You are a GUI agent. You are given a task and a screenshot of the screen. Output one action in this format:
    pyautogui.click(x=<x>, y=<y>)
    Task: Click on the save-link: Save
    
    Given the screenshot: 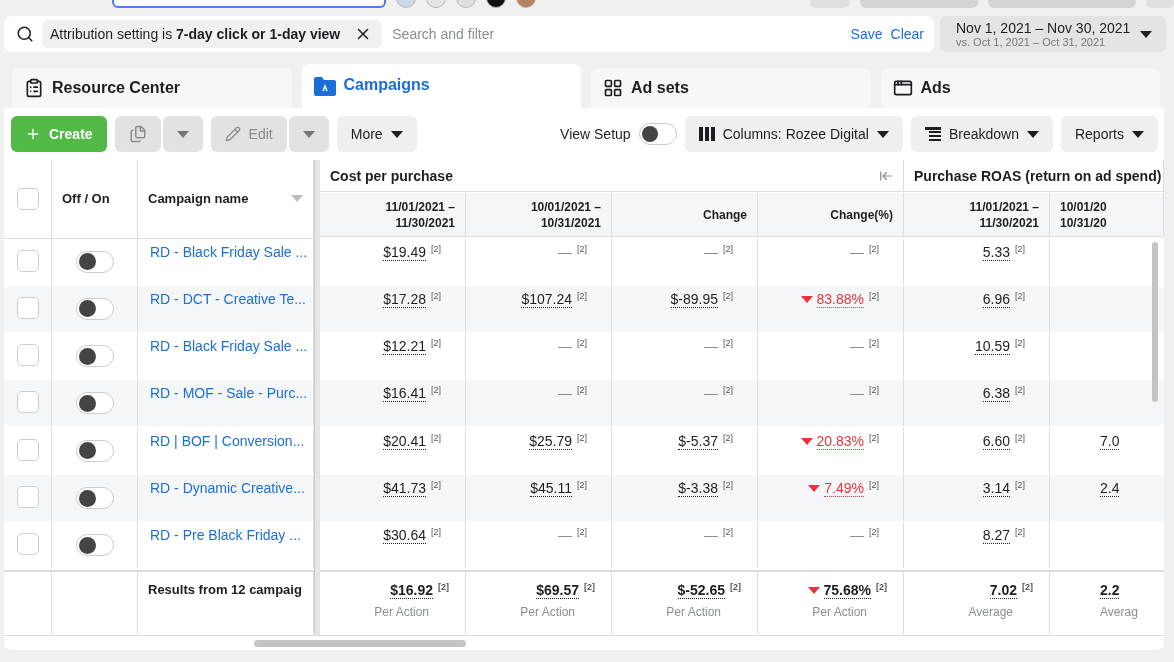 What is the action you would take?
    pyautogui.click(x=866, y=34)
    